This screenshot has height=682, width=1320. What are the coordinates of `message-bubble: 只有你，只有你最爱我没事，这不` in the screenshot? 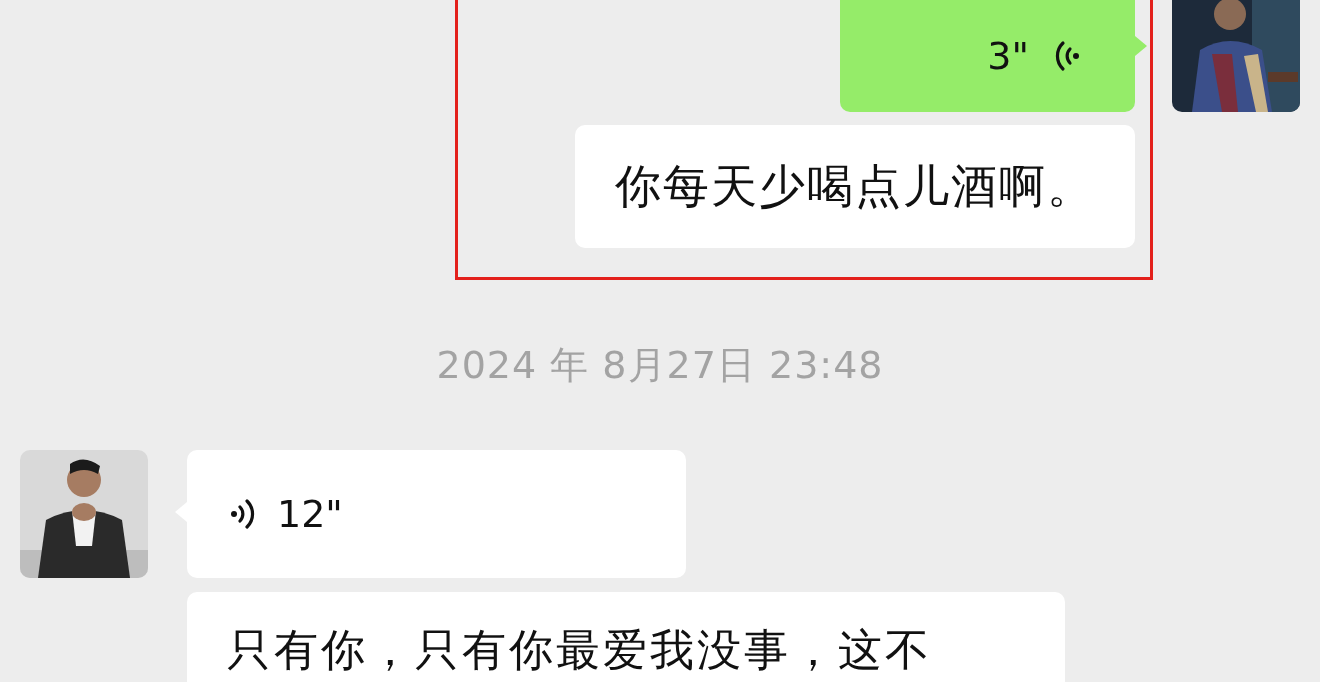 It's located at (626, 637).